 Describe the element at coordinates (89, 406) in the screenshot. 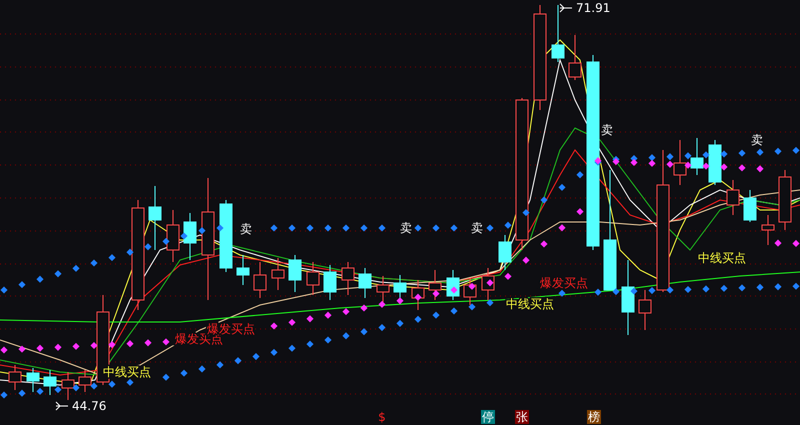

I see `price-label: 44.76` at that location.